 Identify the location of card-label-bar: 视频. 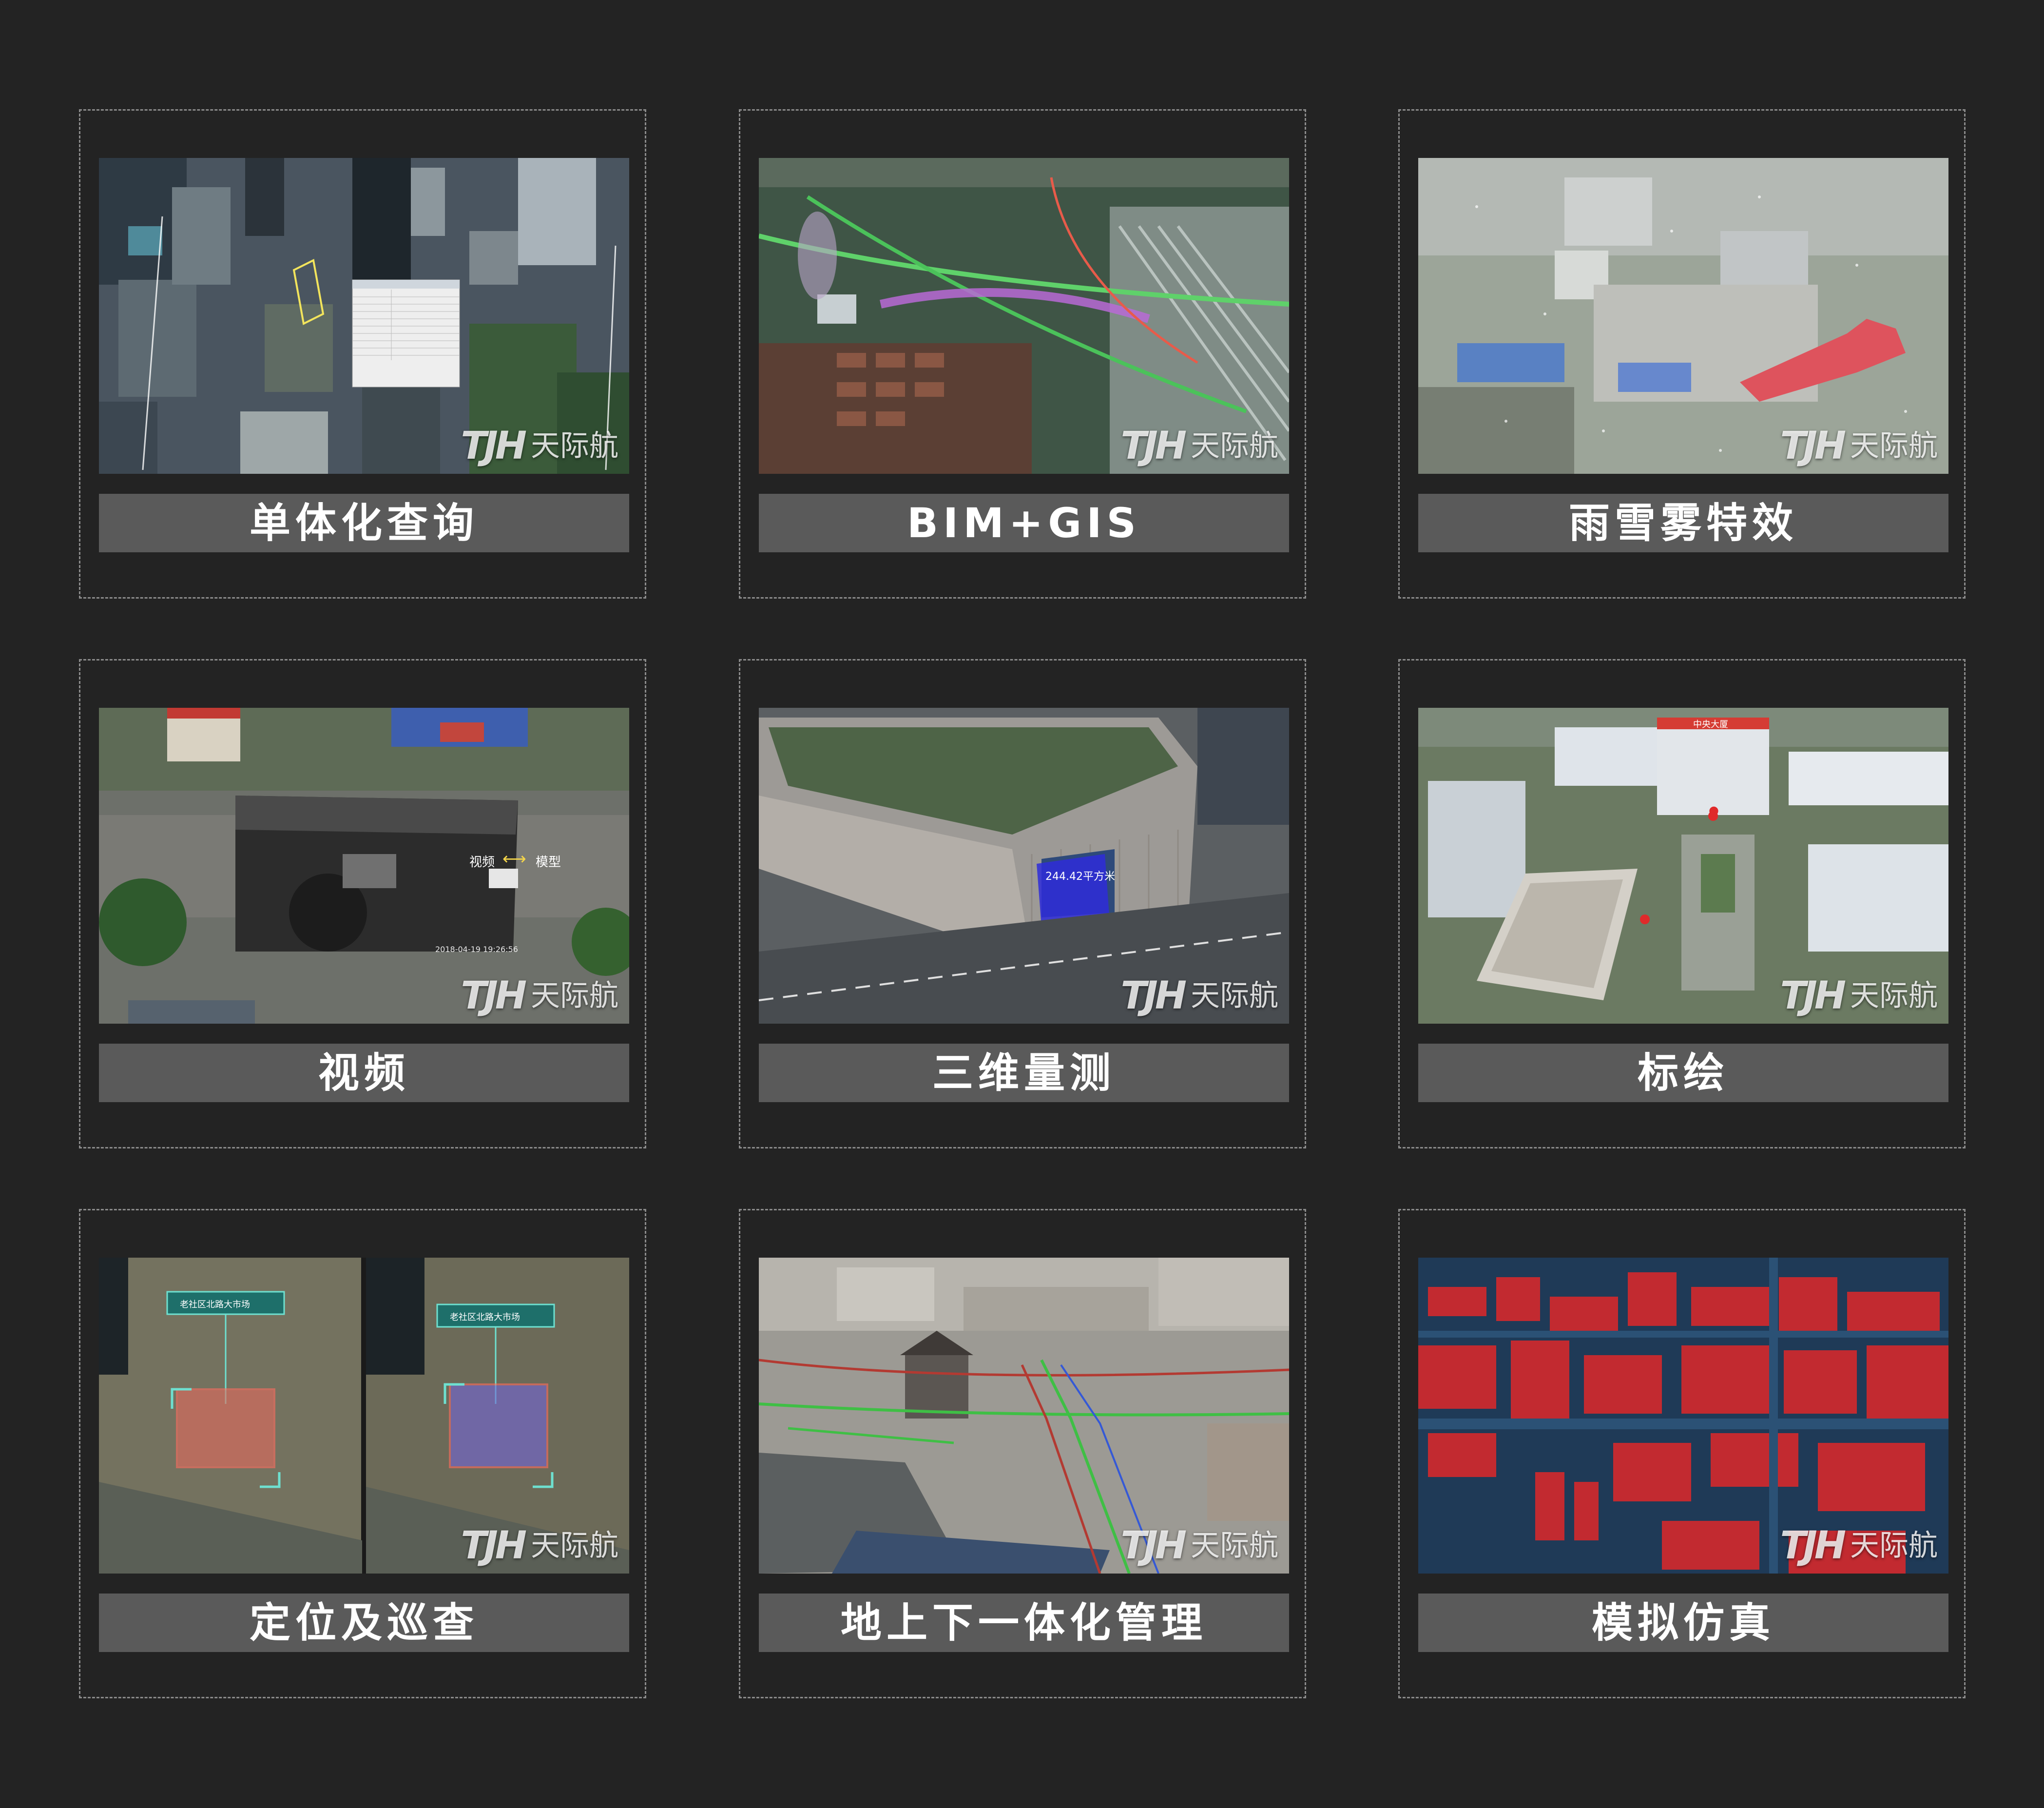
(364, 1073).